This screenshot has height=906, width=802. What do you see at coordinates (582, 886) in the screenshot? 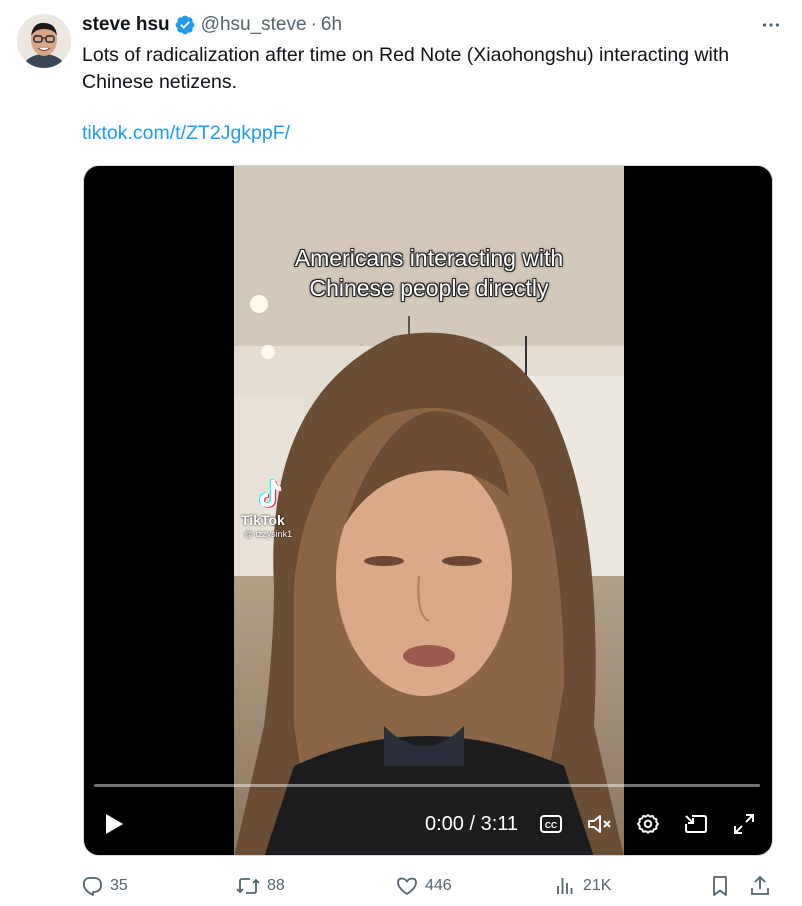
I see `views-button: 21K` at bounding box center [582, 886].